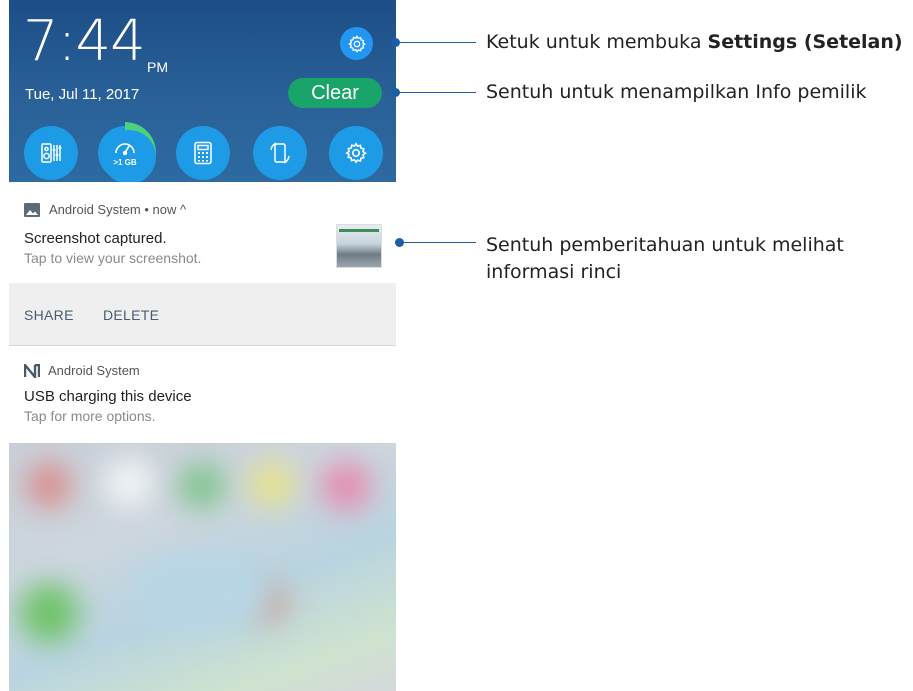  I want to click on settings-icon, so click(356, 153).